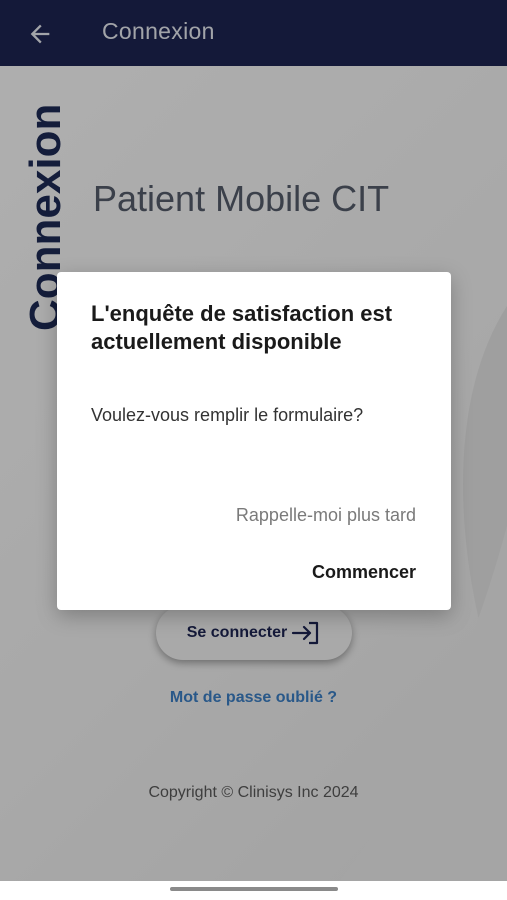 The image size is (507, 900). I want to click on home-indicator, so click(254, 889).